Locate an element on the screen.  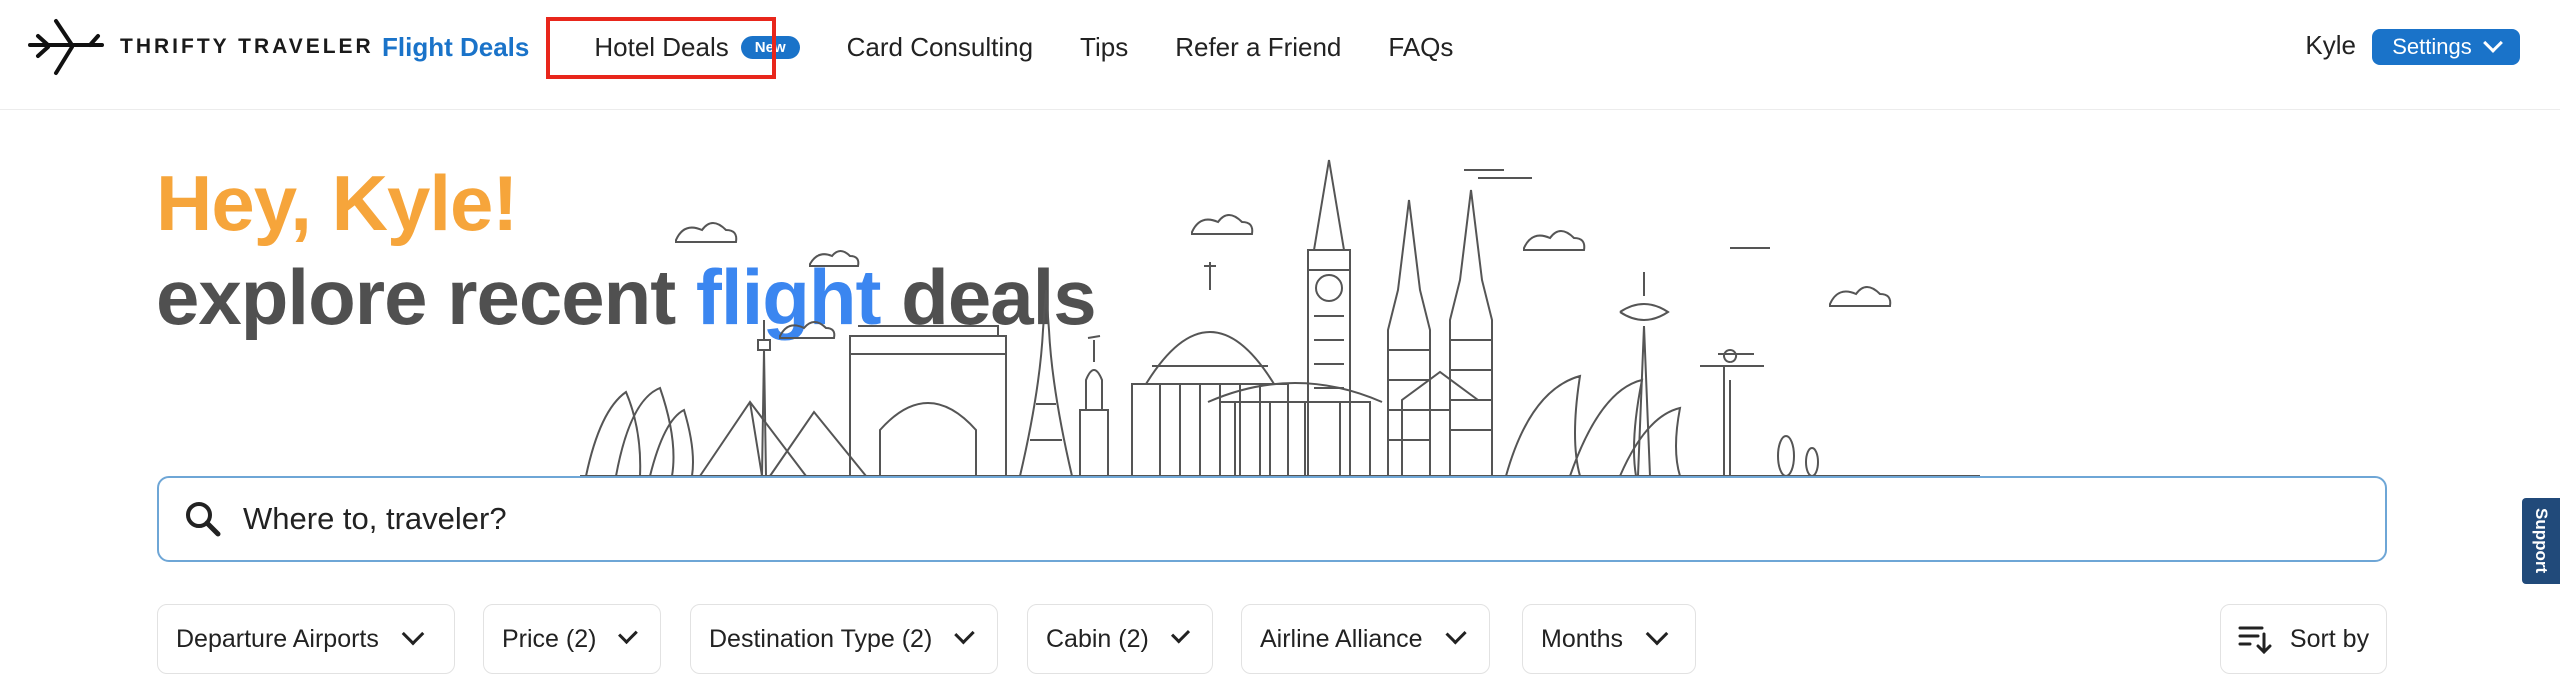
filter-departure-airports: Departure Airports is located at coordinates (306, 639).